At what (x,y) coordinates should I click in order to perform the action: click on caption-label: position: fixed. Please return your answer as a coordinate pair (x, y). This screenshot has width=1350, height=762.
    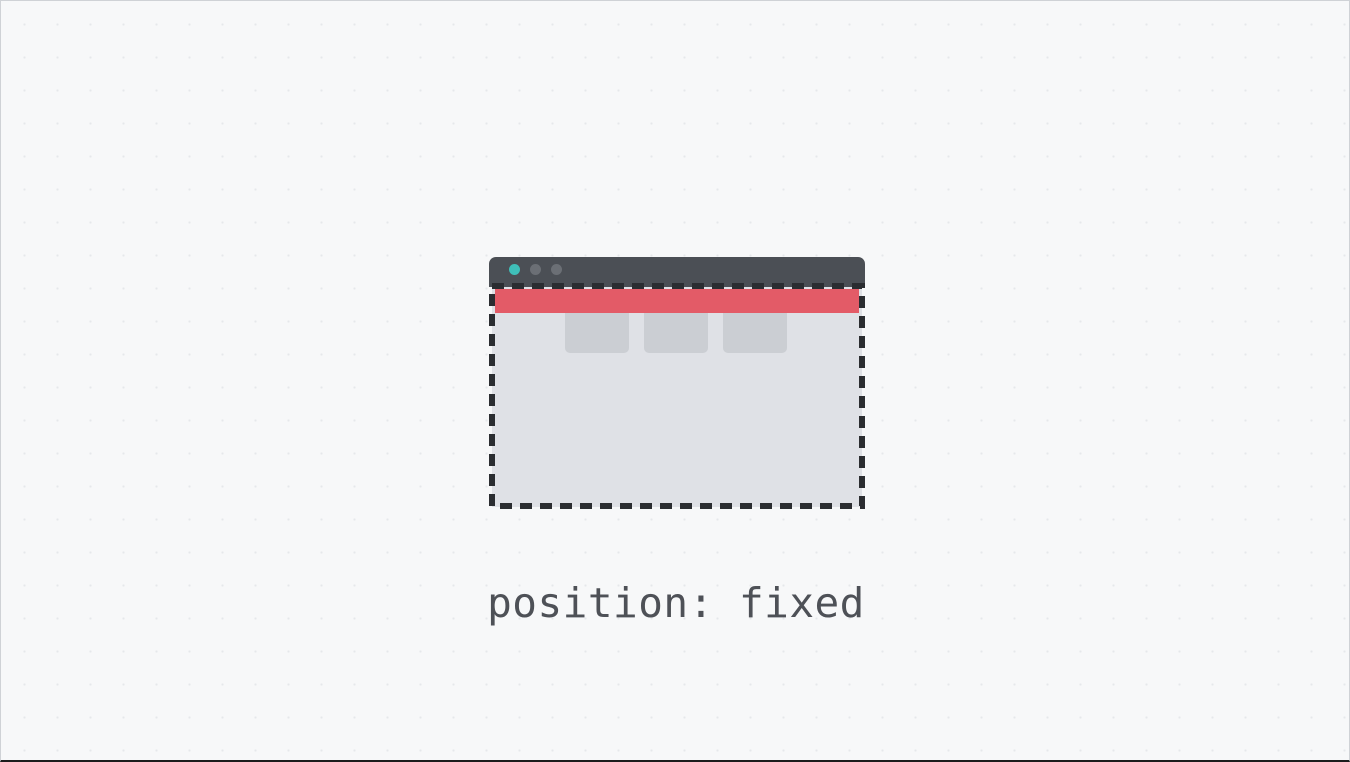
    Looking at the image, I should click on (676, 603).